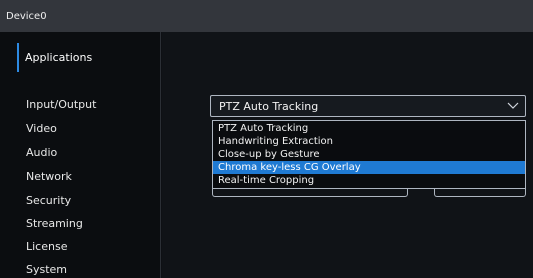  I want to click on window-title: Device0, so click(26, 16).